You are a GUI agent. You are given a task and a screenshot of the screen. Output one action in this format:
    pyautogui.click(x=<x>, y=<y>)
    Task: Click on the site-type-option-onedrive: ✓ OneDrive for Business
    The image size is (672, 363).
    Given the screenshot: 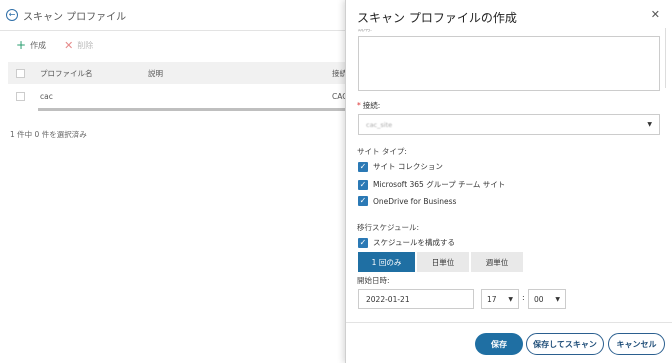 What is the action you would take?
    pyautogui.click(x=407, y=201)
    